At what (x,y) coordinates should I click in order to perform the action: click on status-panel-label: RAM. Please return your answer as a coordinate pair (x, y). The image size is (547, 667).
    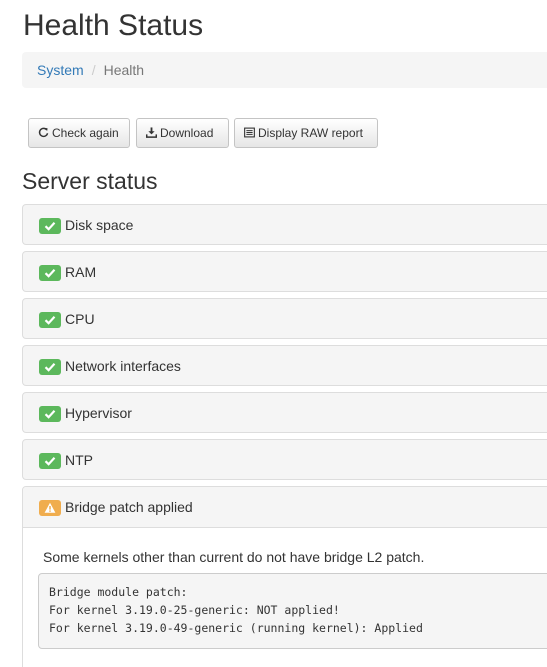
    Looking at the image, I should click on (81, 272).